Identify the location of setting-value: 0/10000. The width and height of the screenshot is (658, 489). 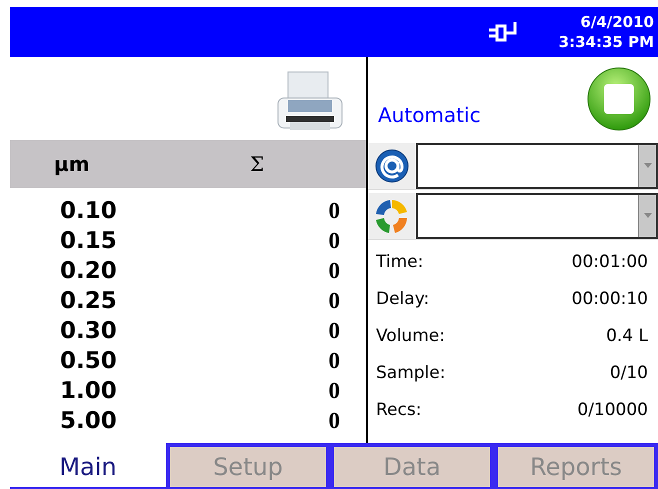
(612, 410).